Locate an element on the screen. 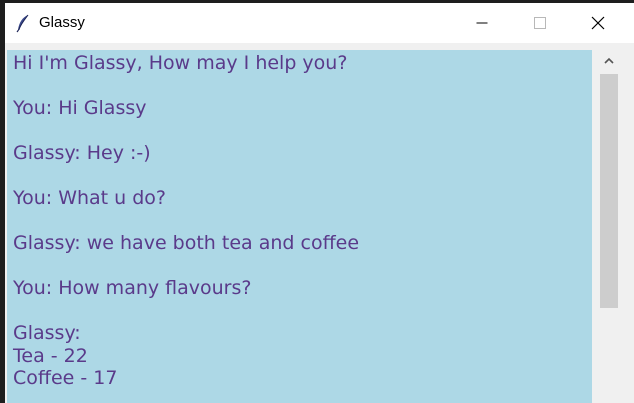  close-icon is located at coordinates (598, 23).